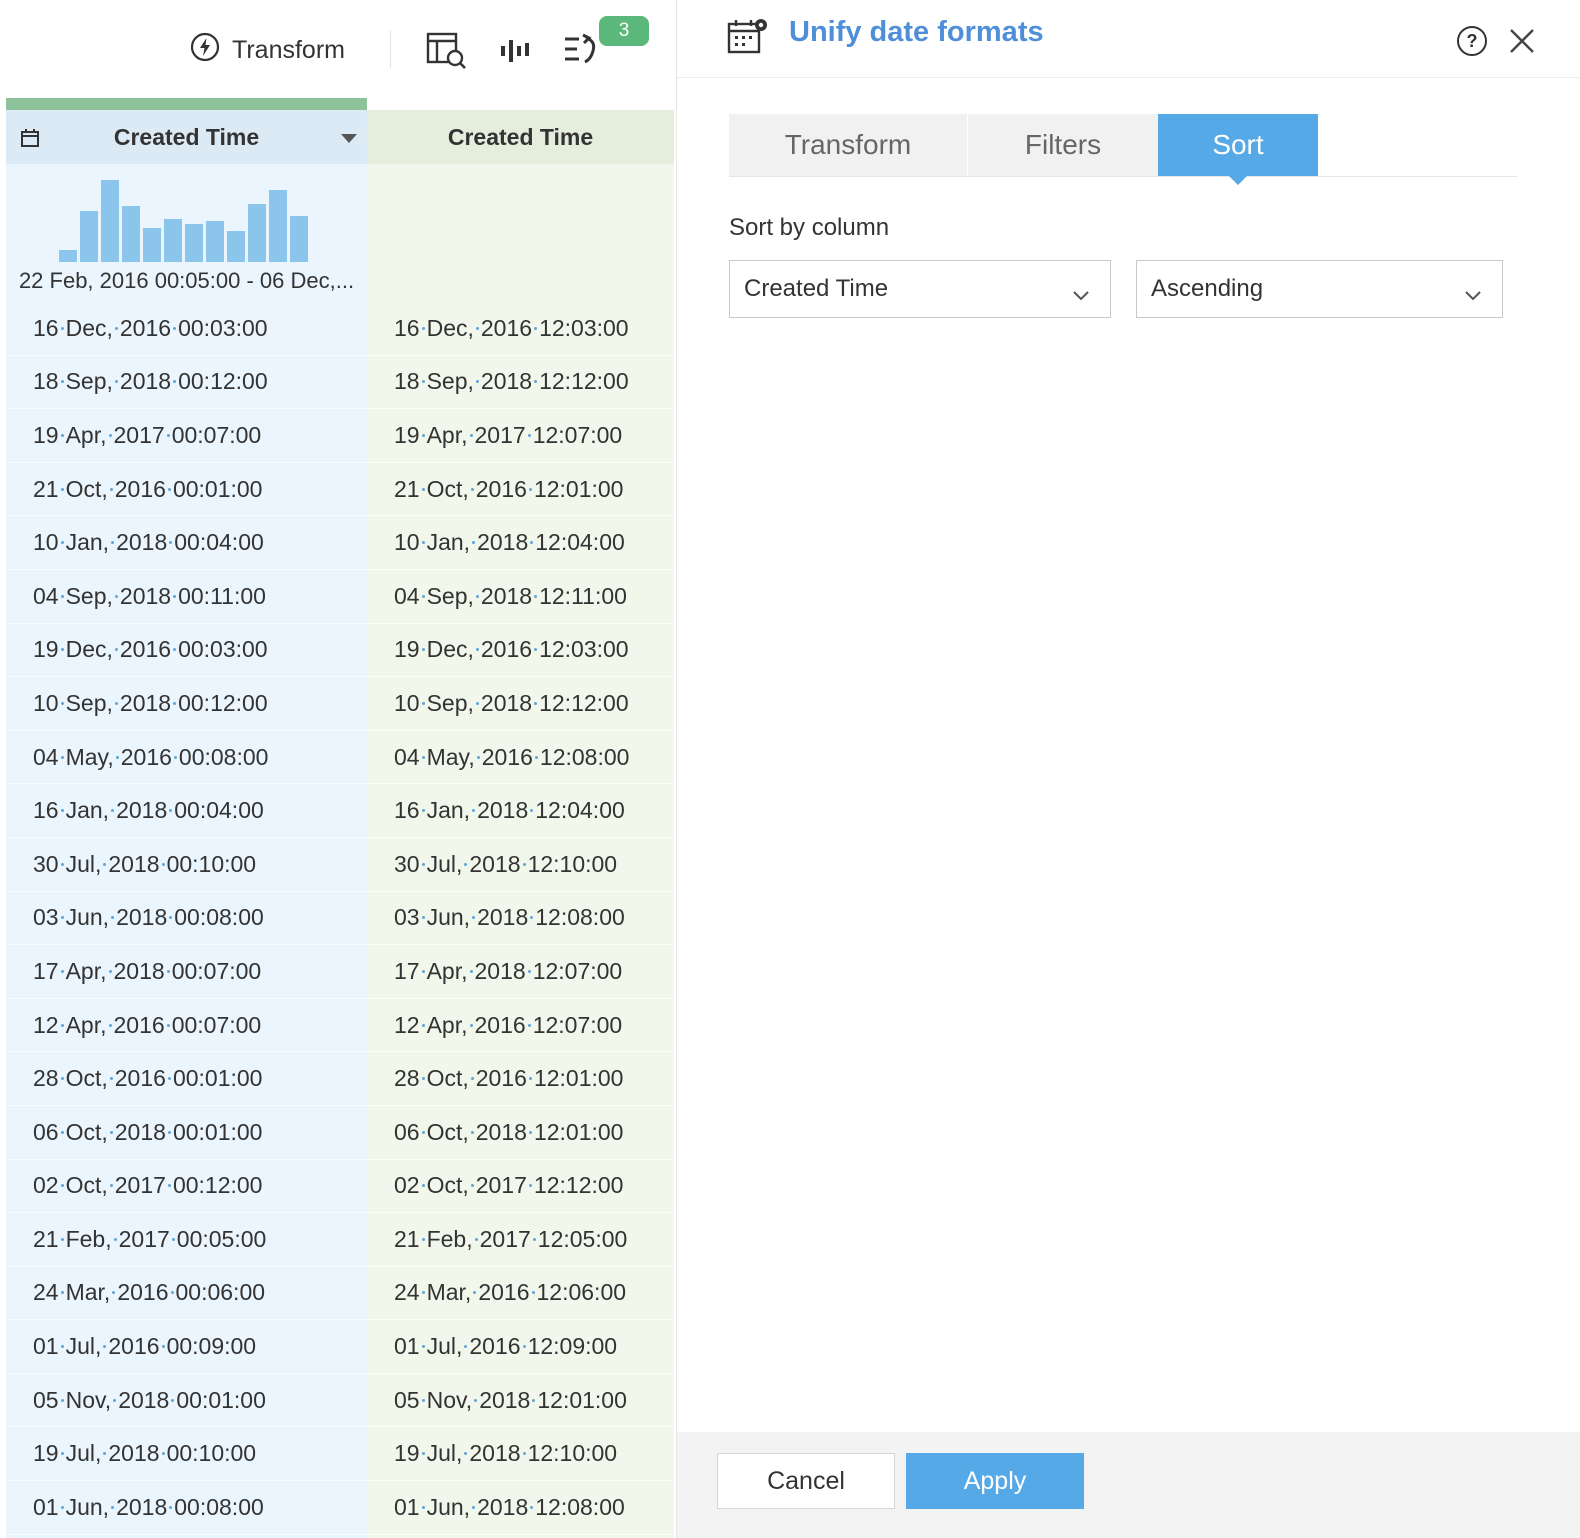 The width and height of the screenshot is (1580, 1538). What do you see at coordinates (816, 288) in the screenshot?
I see `sort-column-value: Created Time` at bounding box center [816, 288].